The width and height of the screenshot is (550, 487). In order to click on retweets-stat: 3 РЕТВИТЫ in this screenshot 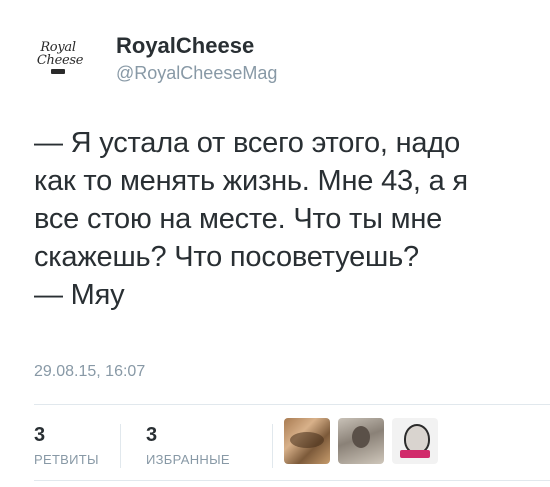, I will do `click(66, 445)`.